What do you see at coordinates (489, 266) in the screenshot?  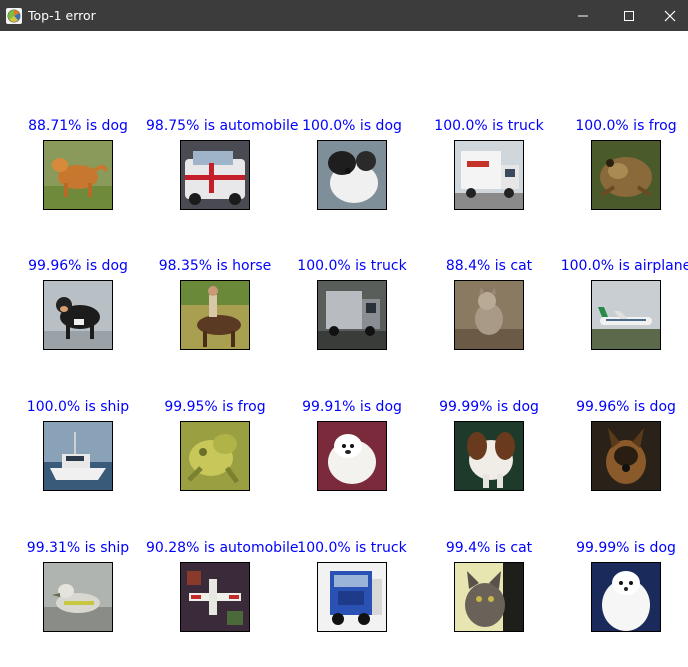 I see `prediction-caption: 88.4% is cat` at bounding box center [489, 266].